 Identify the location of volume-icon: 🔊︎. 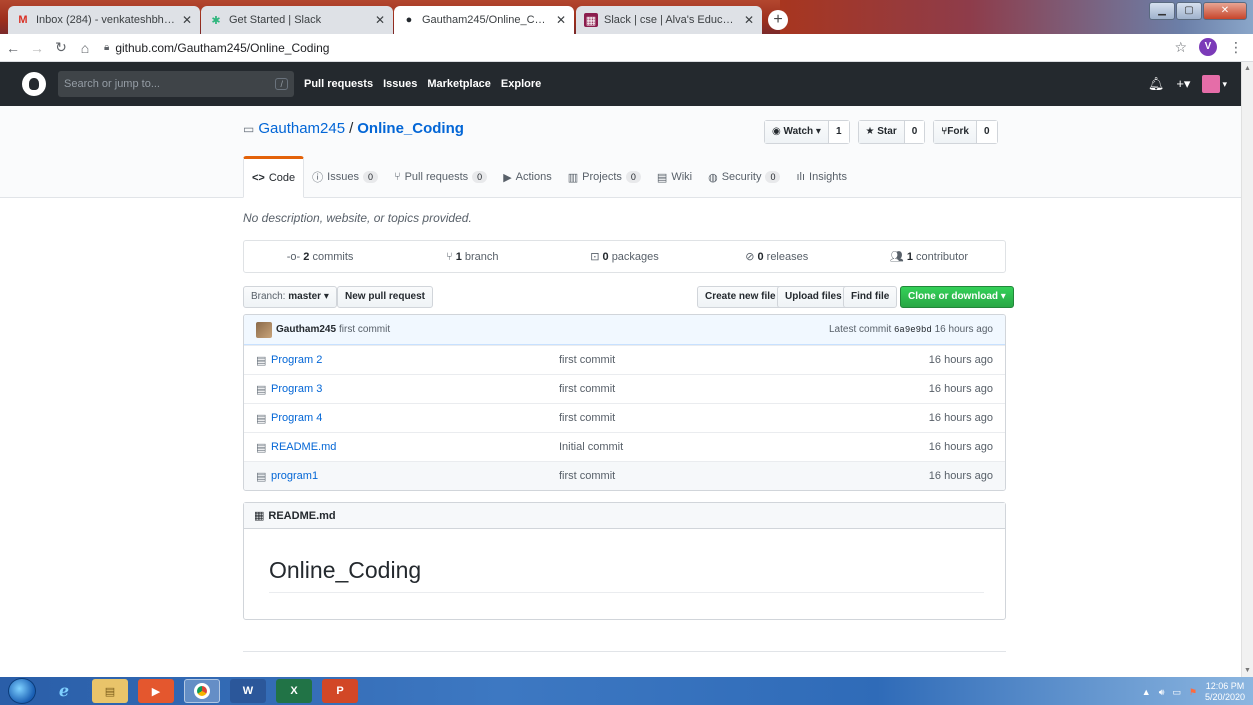
(1162, 692).